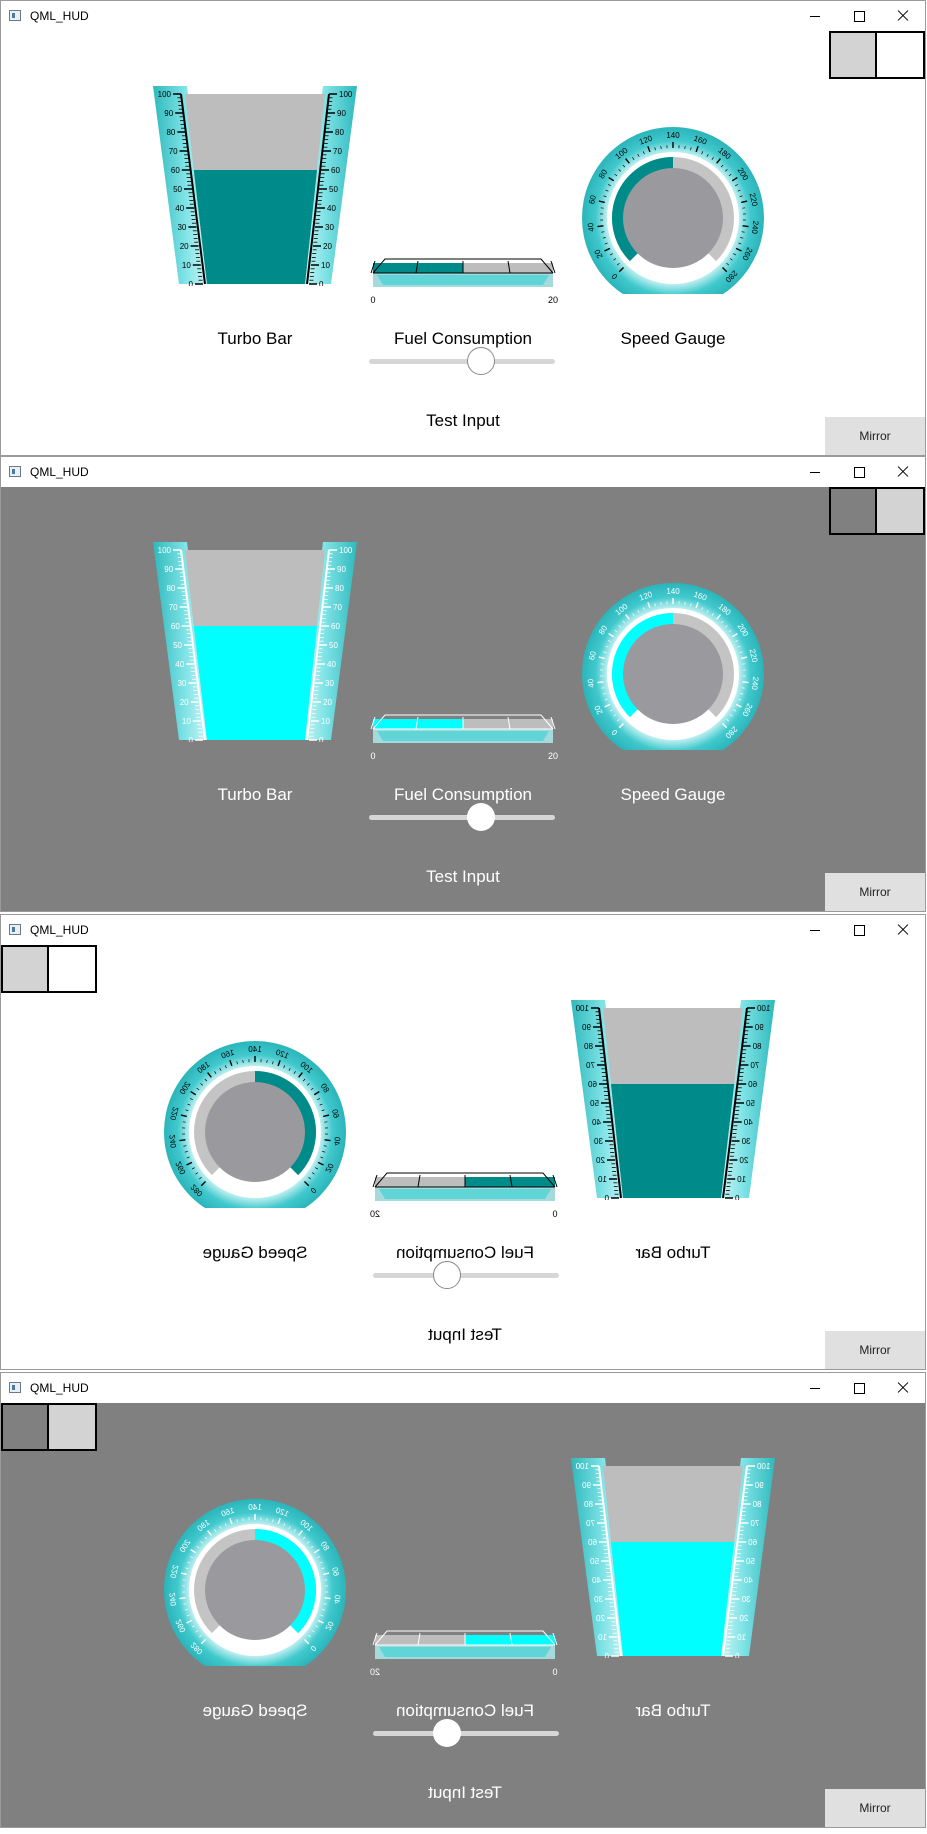 The height and width of the screenshot is (1834, 927). What do you see at coordinates (335, 170) in the screenshot?
I see `turbo-right-tick-label: 60` at bounding box center [335, 170].